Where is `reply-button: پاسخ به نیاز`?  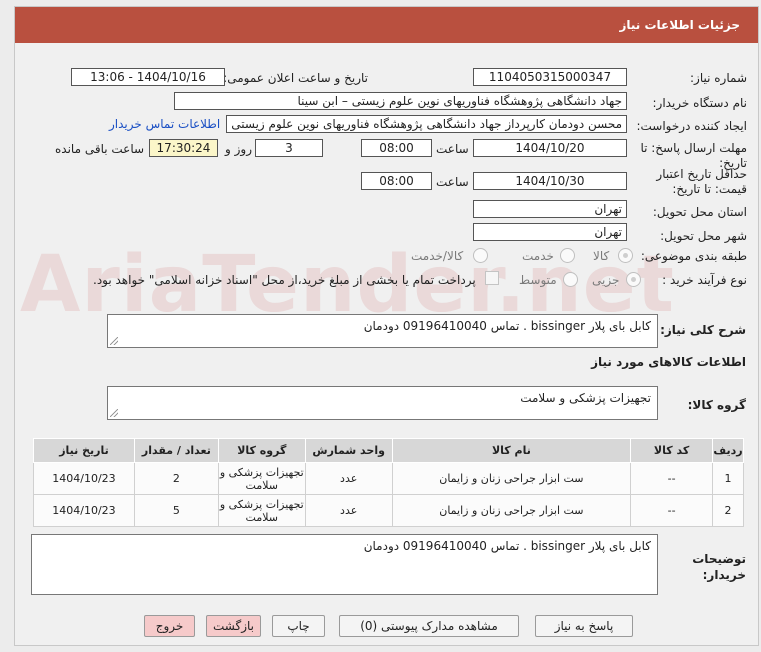
reply-button: پاسخ به نیاز is located at coordinates (584, 626).